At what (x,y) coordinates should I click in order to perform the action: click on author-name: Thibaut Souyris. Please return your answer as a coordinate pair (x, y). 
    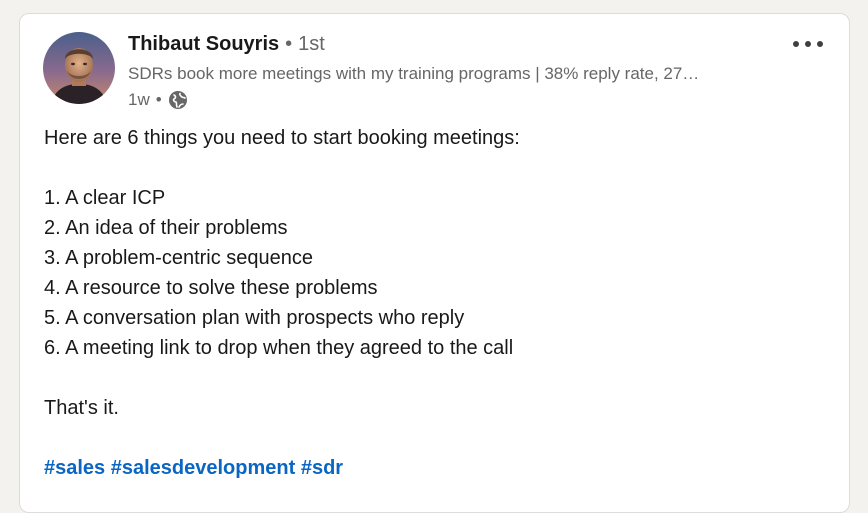
    Looking at the image, I should click on (203, 44).